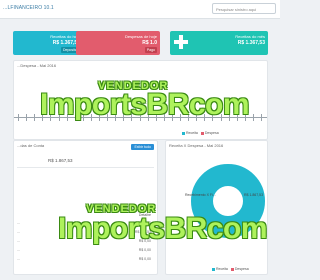 The width and height of the screenshot is (320, 280). Describe the element at coordinates (31, 145) in the screenshot. I see `accounts-panel-title: ...das de Conta` at that location.